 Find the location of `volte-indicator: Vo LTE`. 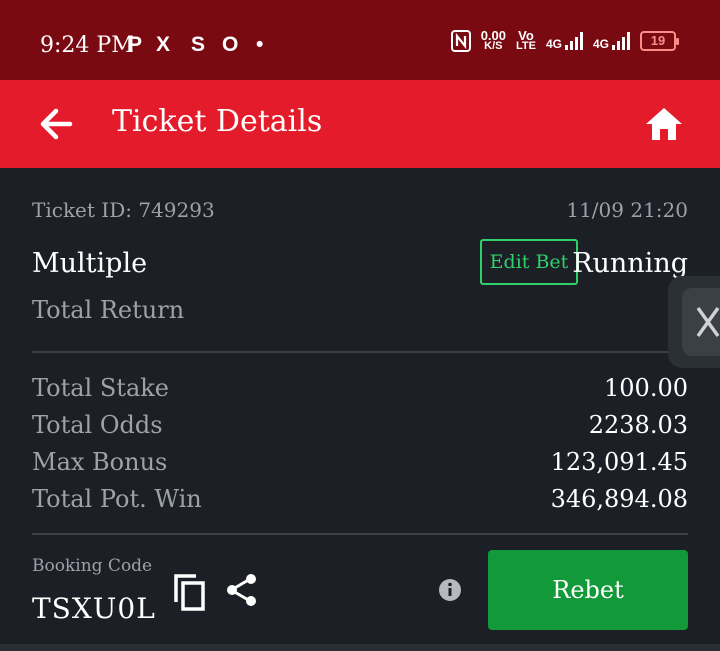

volte-indicator: Vo LTE is located at coordinates (526, 40).